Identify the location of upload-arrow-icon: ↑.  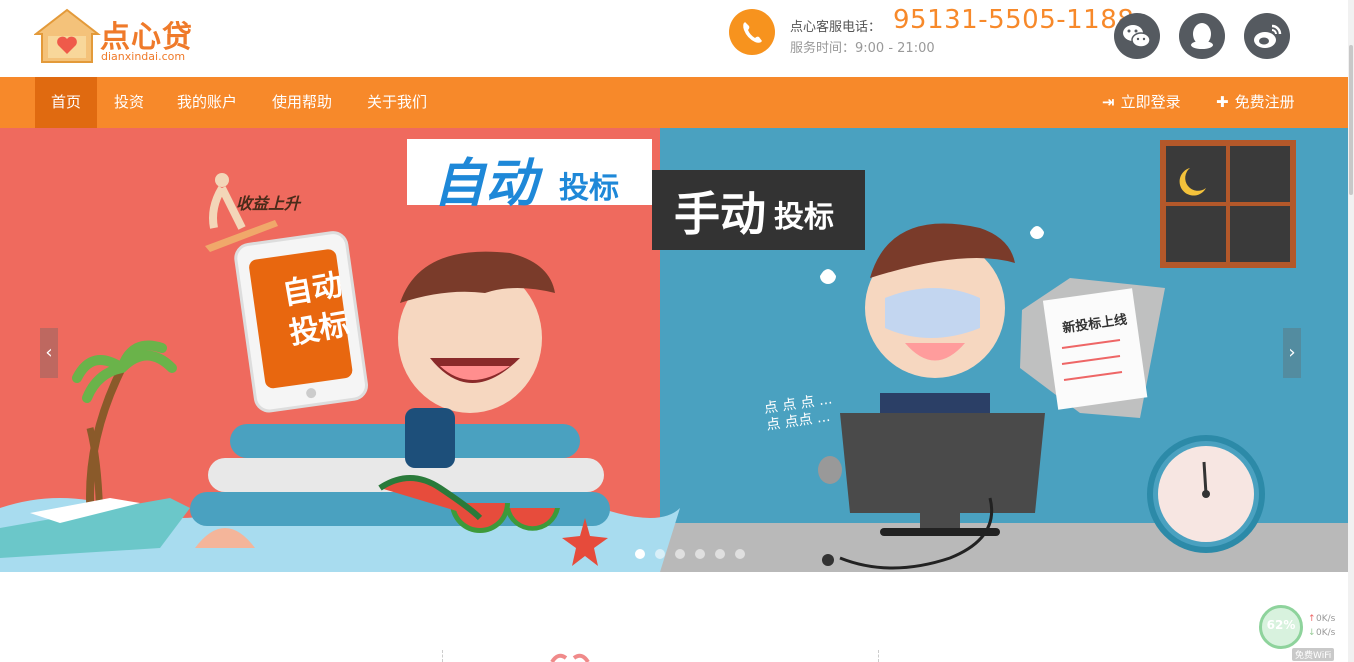
(1312, 619).